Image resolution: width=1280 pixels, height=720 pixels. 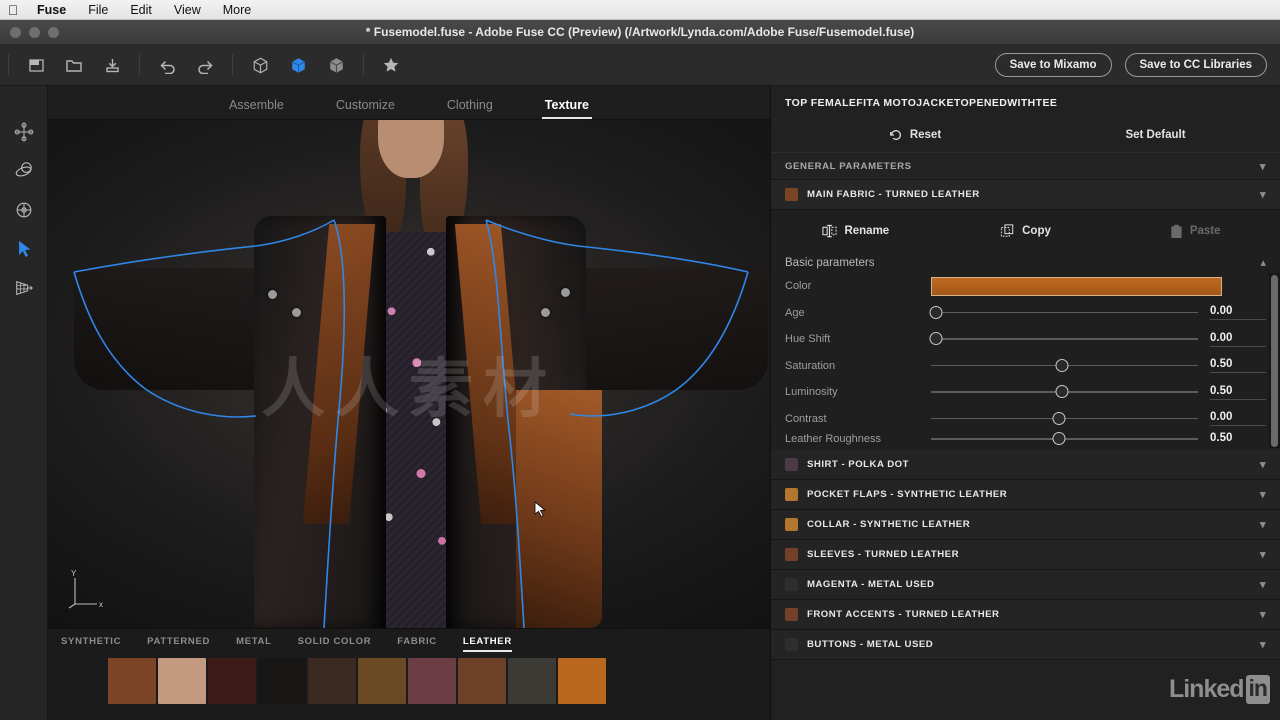 I want to click on save-download-icon, so click(x=112, y=65).